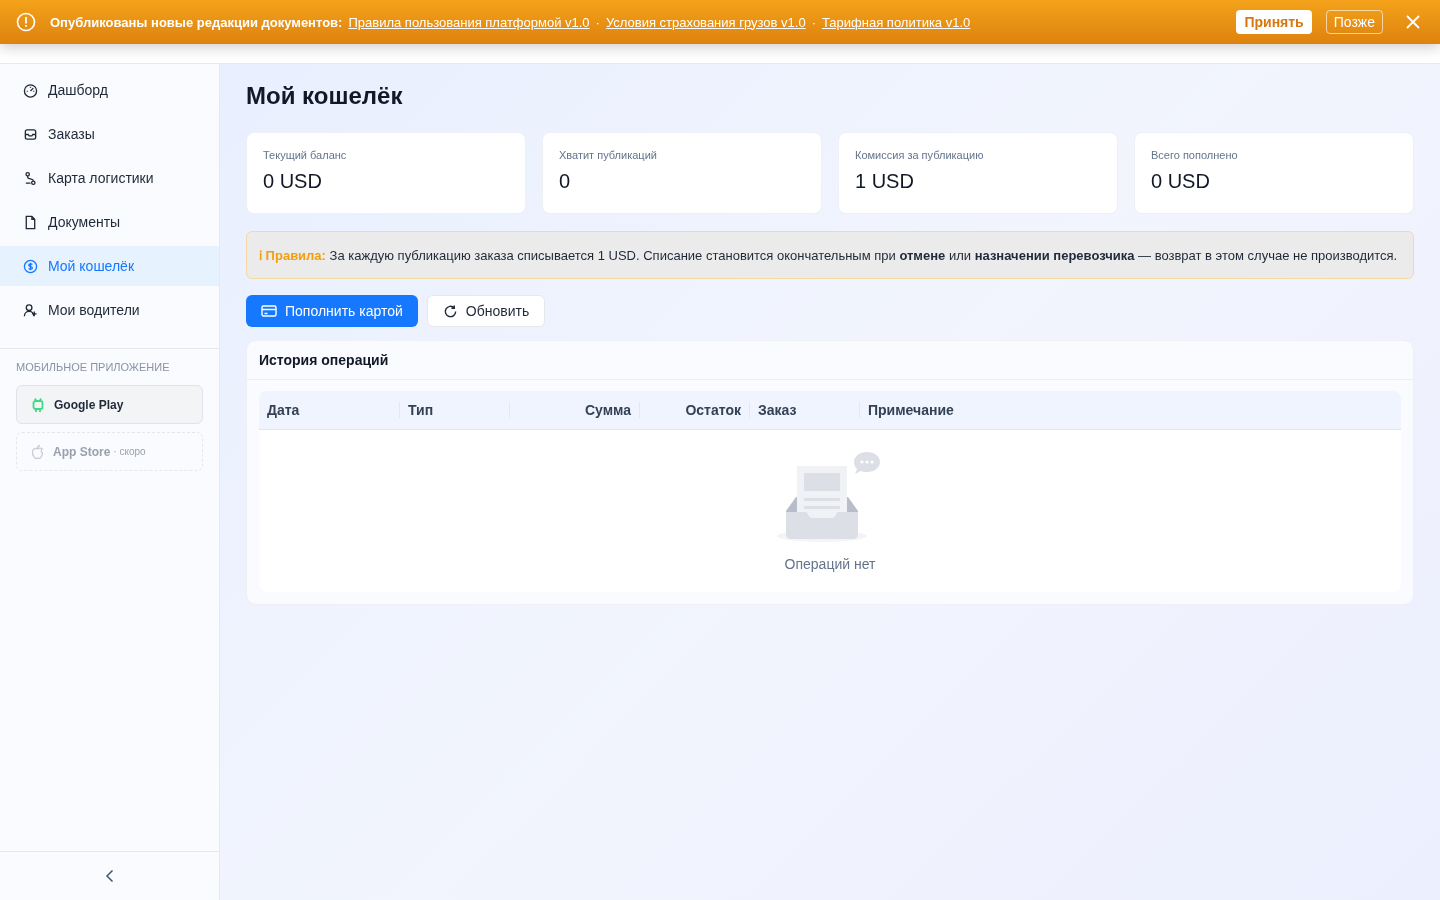 The height and width of the screenshot is (900, 1440). Describe the element at coordinates (109, 876) in the screenshot. I see `collapse-icon` at that location.